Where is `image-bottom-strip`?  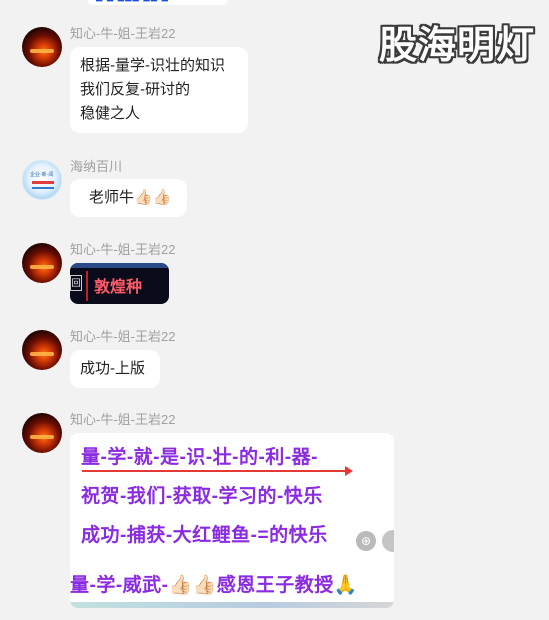
image-bottom-strip is located at coordinates (232, 605).